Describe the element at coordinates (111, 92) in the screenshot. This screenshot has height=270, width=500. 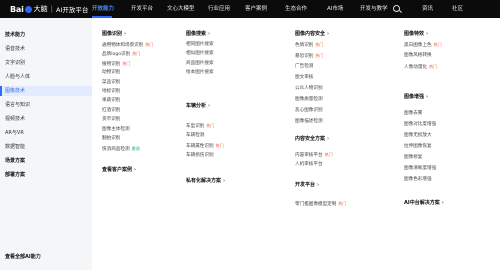
I see `list-item: 地标识别` at that location.